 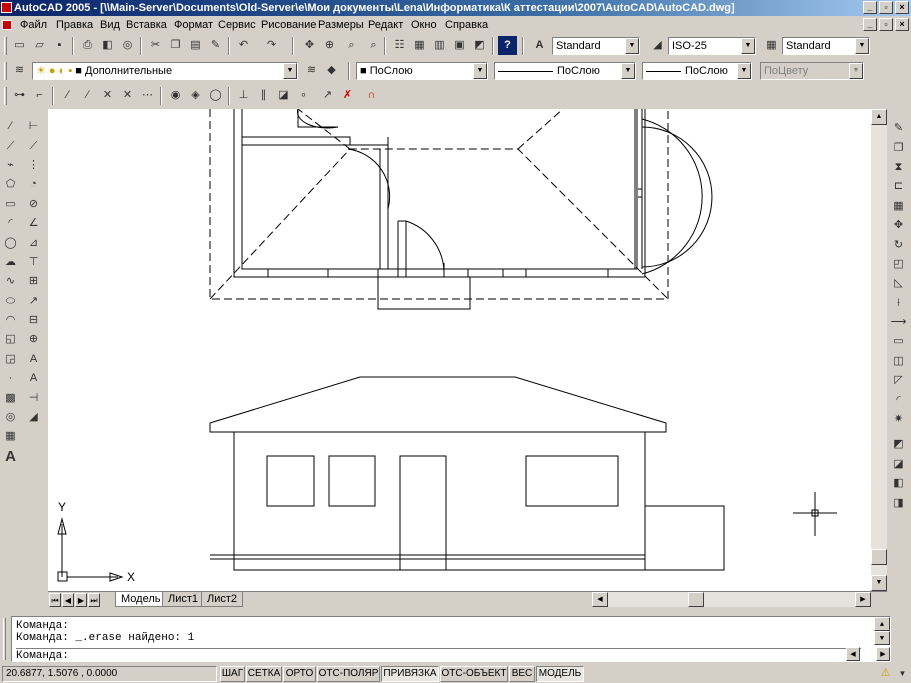 I want to click on osnap-settings-icon: ∩, so click(x=371, y=95).